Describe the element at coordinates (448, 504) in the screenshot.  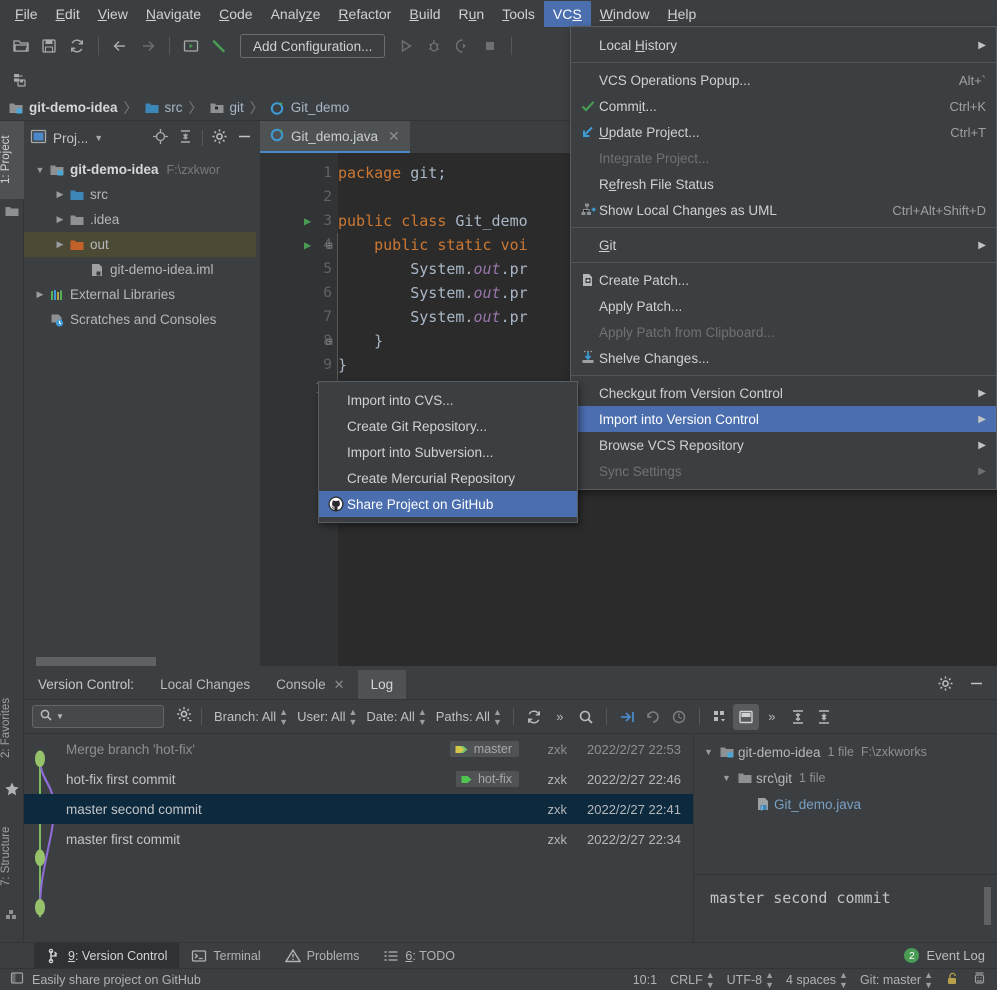
I see `submenu-item-share-project-on-github: Share Project on GitHub` at that location.